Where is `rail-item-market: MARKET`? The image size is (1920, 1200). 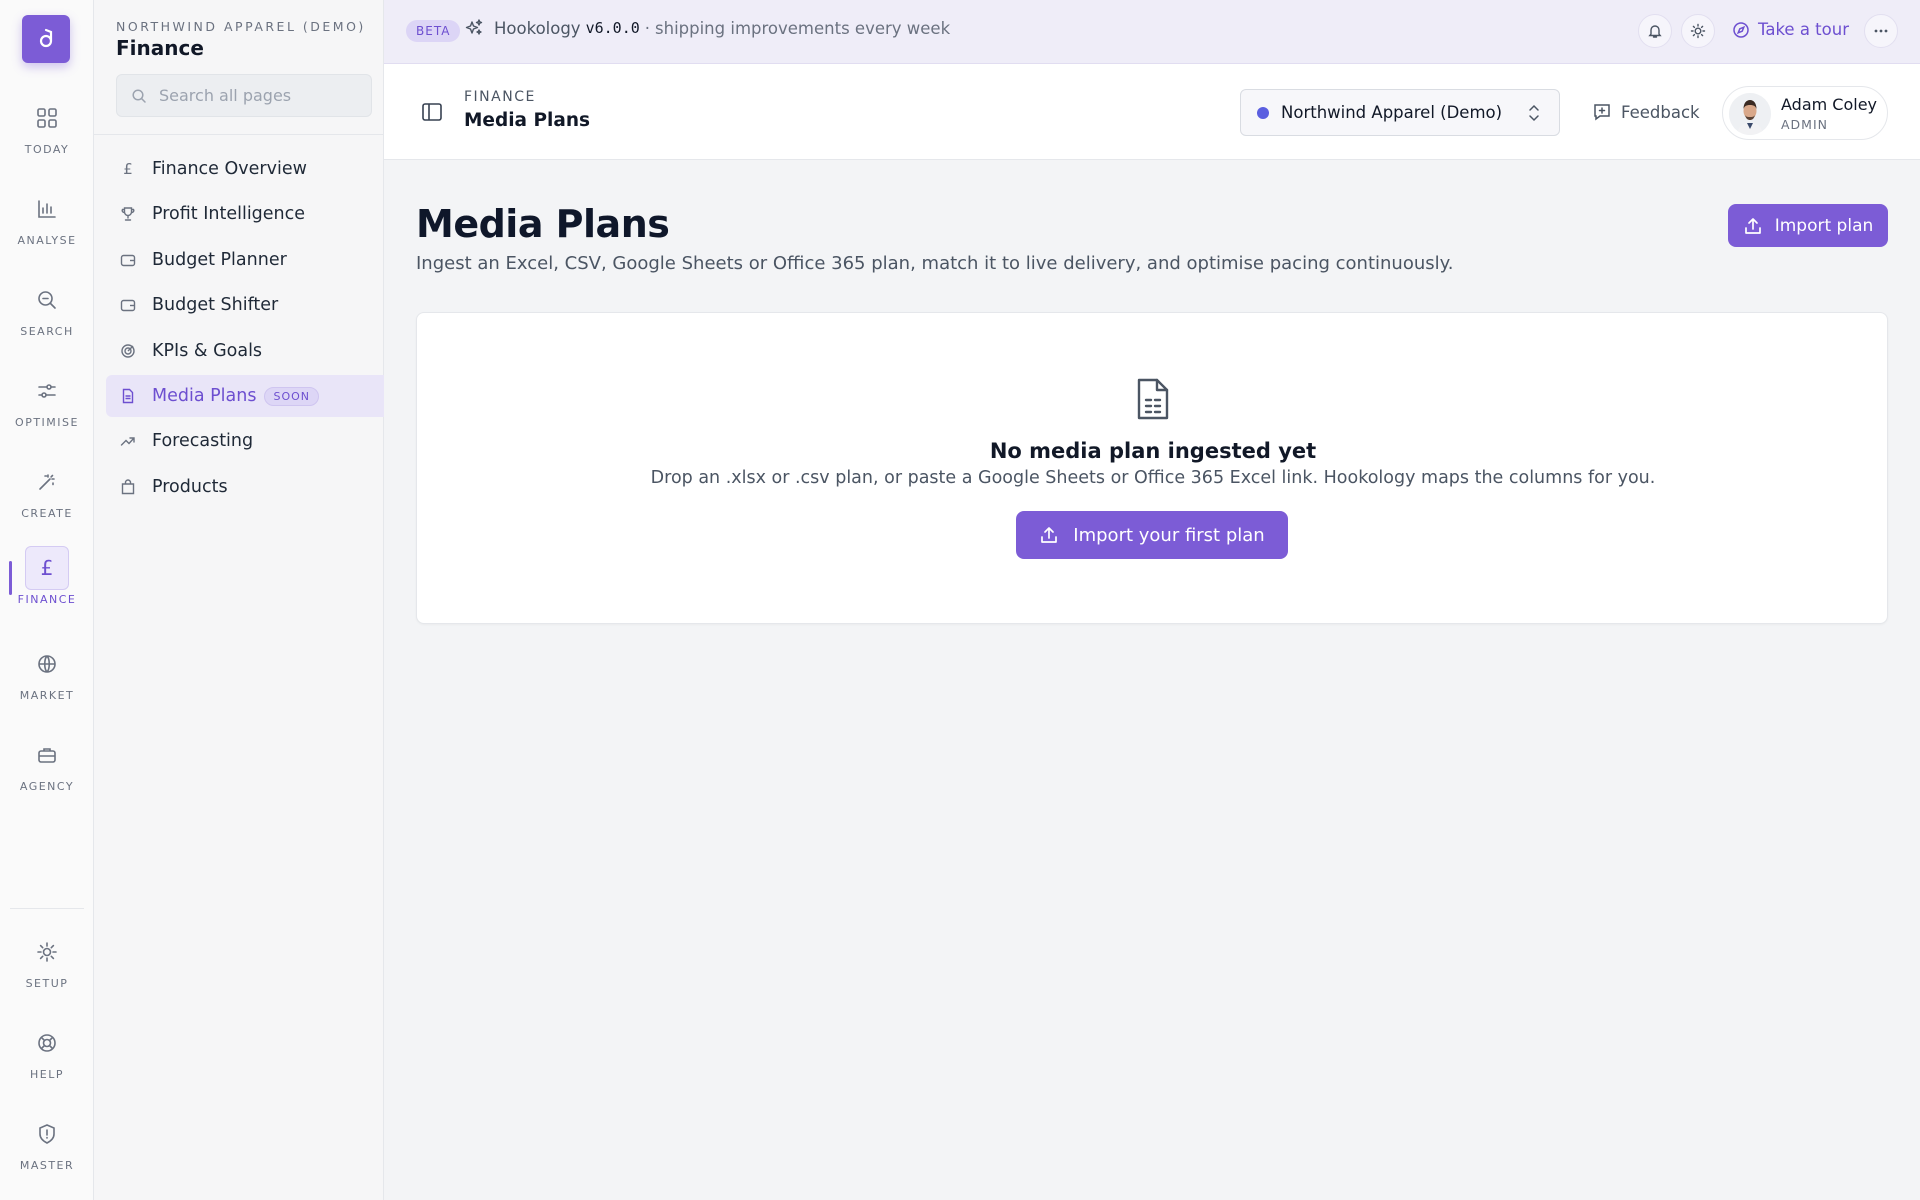 rail-item-market: MARKET is located at coordinates (47, 679).